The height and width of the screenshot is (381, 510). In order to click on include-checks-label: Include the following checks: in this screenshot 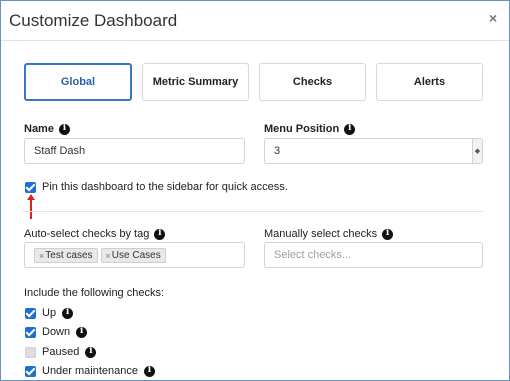, I will do `click(94, 293)`.